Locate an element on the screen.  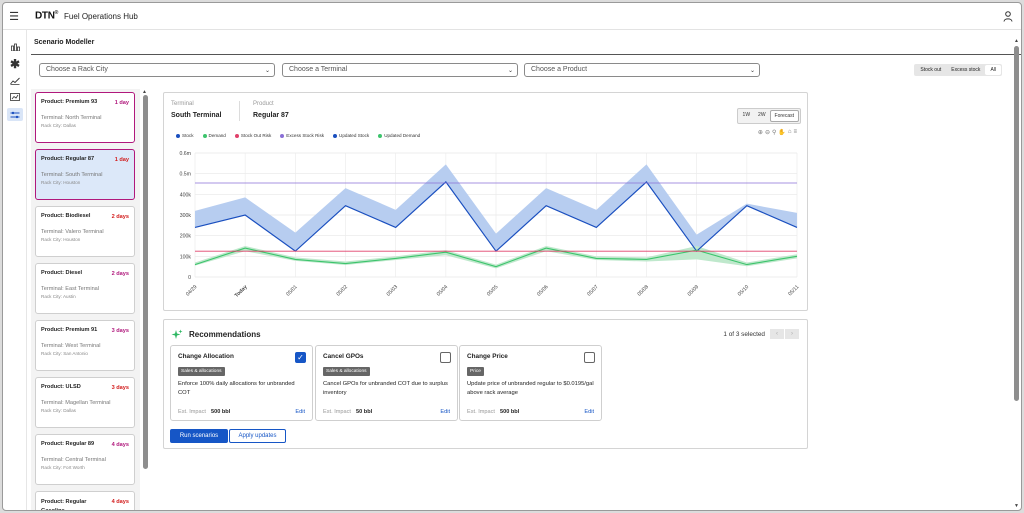
x-tick-label: 05/06 is located at coordinates (543, 291).